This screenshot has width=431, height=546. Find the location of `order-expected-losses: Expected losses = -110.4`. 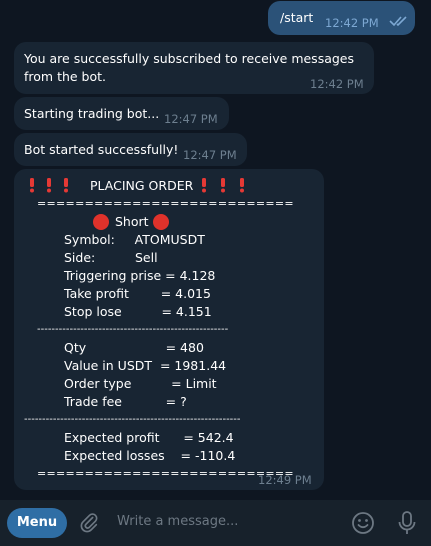

order-expected-losses: Expected losses = -110.4 is located at coordinates (150, 455).